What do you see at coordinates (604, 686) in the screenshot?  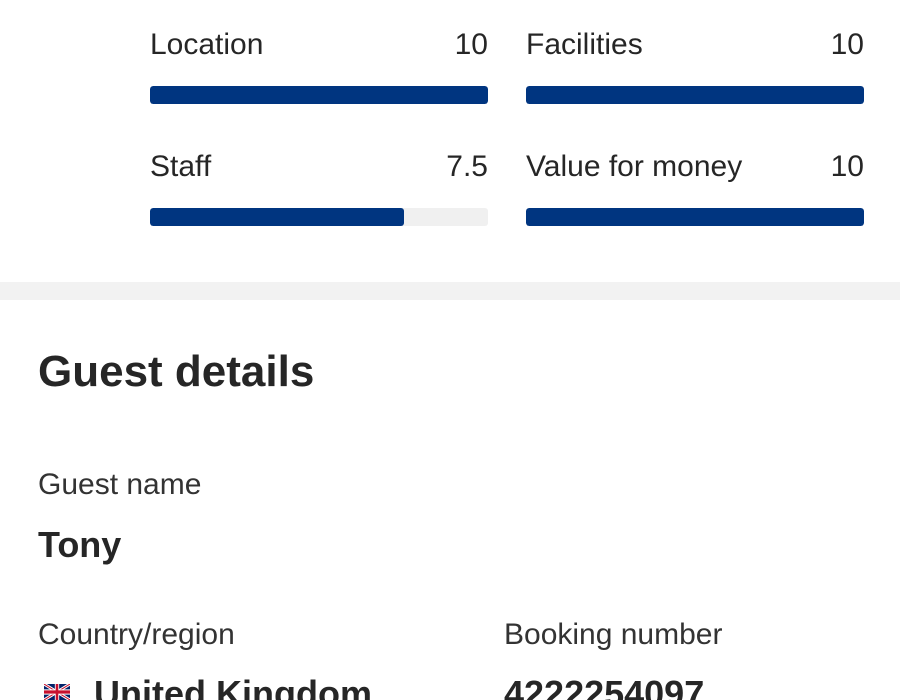 I see `booking-number-value: 4222254097` at bounding box center [604, 686].